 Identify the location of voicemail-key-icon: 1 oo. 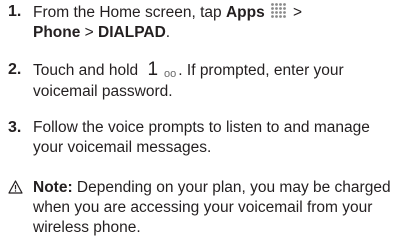
(161, 71).